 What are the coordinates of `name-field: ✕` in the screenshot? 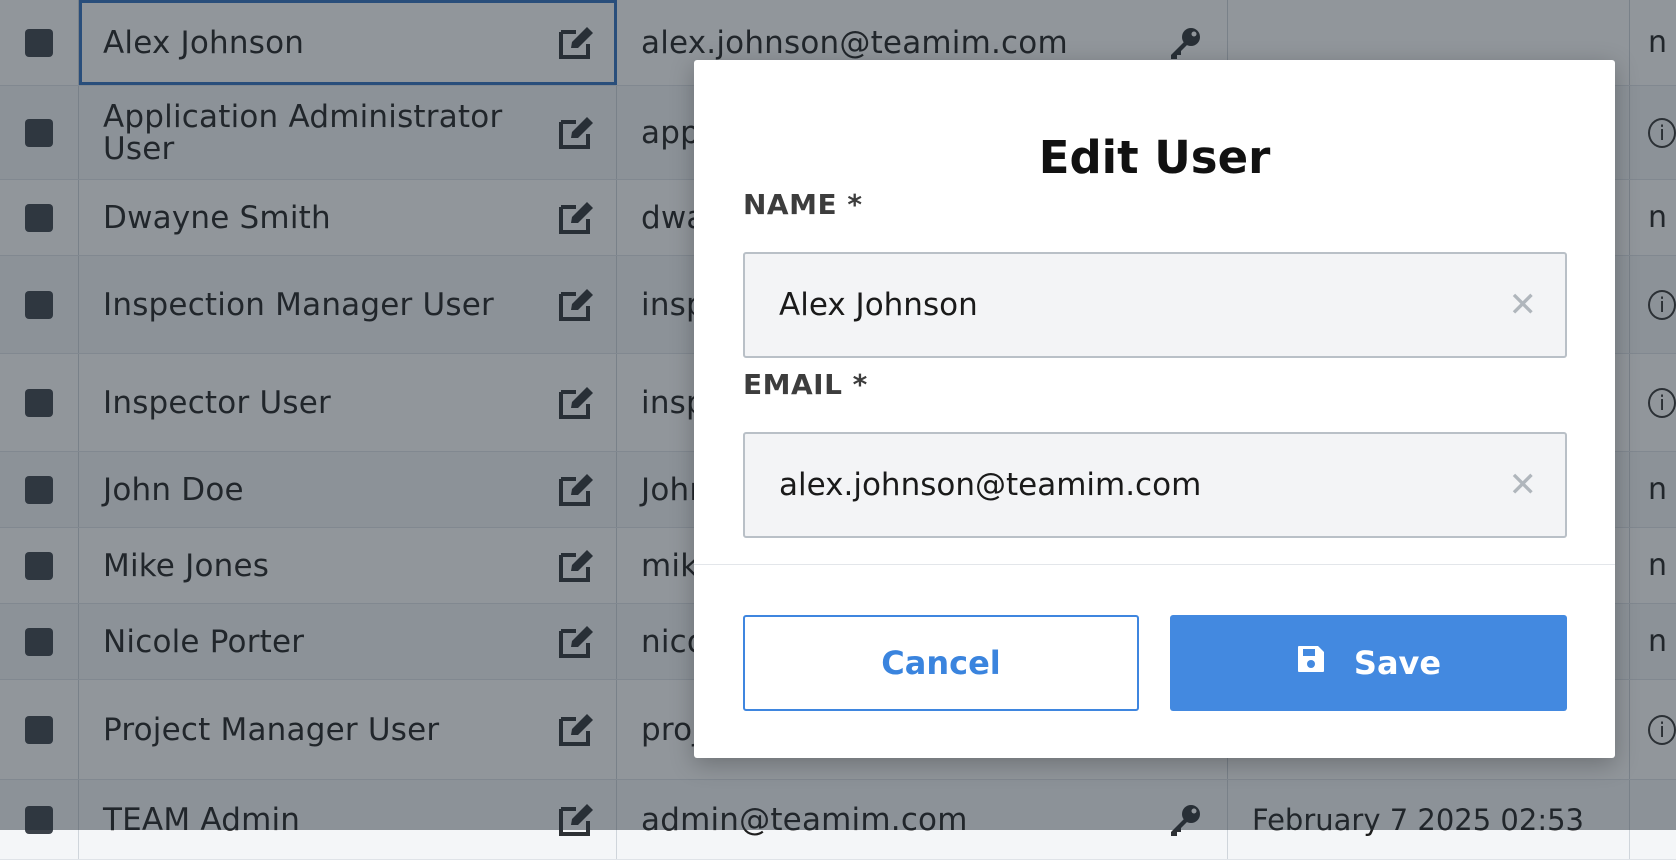 It's located at (1155, 305).